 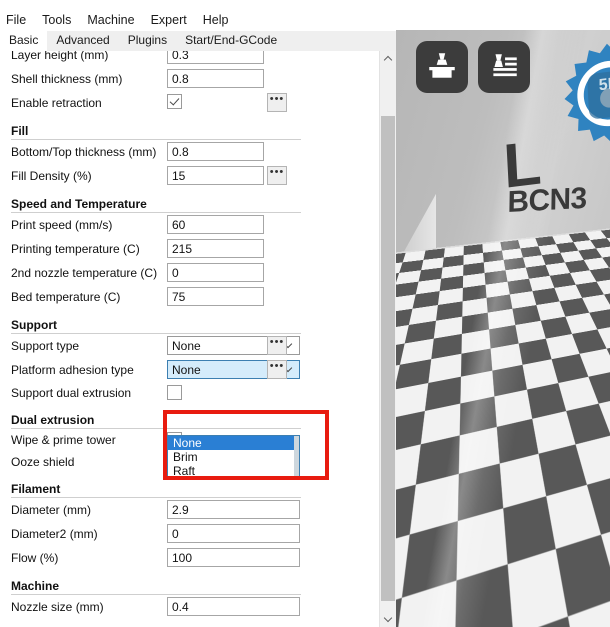 What do you see at coordinates (63, 440) in the screenshot?
I see `setting-label: Wipe & prime tower` at bounding box center [63, 440].